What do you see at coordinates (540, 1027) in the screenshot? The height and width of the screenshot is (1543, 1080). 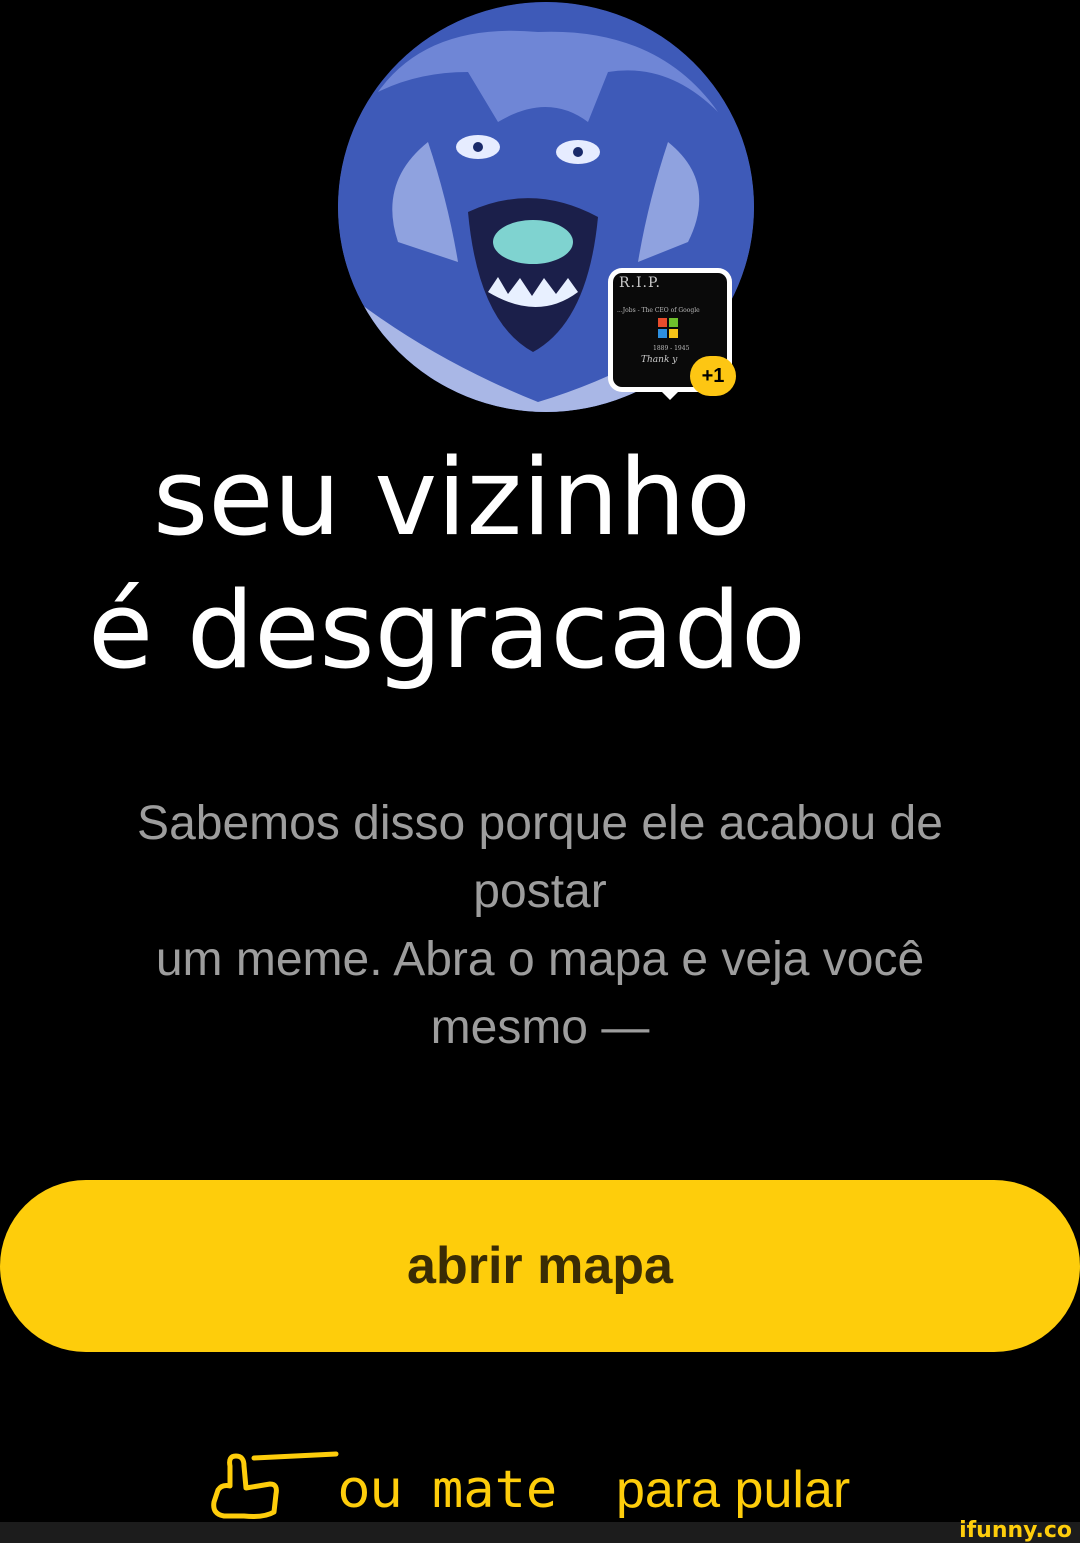 I see `description-line: mesmo —` at bounding box center [540, 1027].